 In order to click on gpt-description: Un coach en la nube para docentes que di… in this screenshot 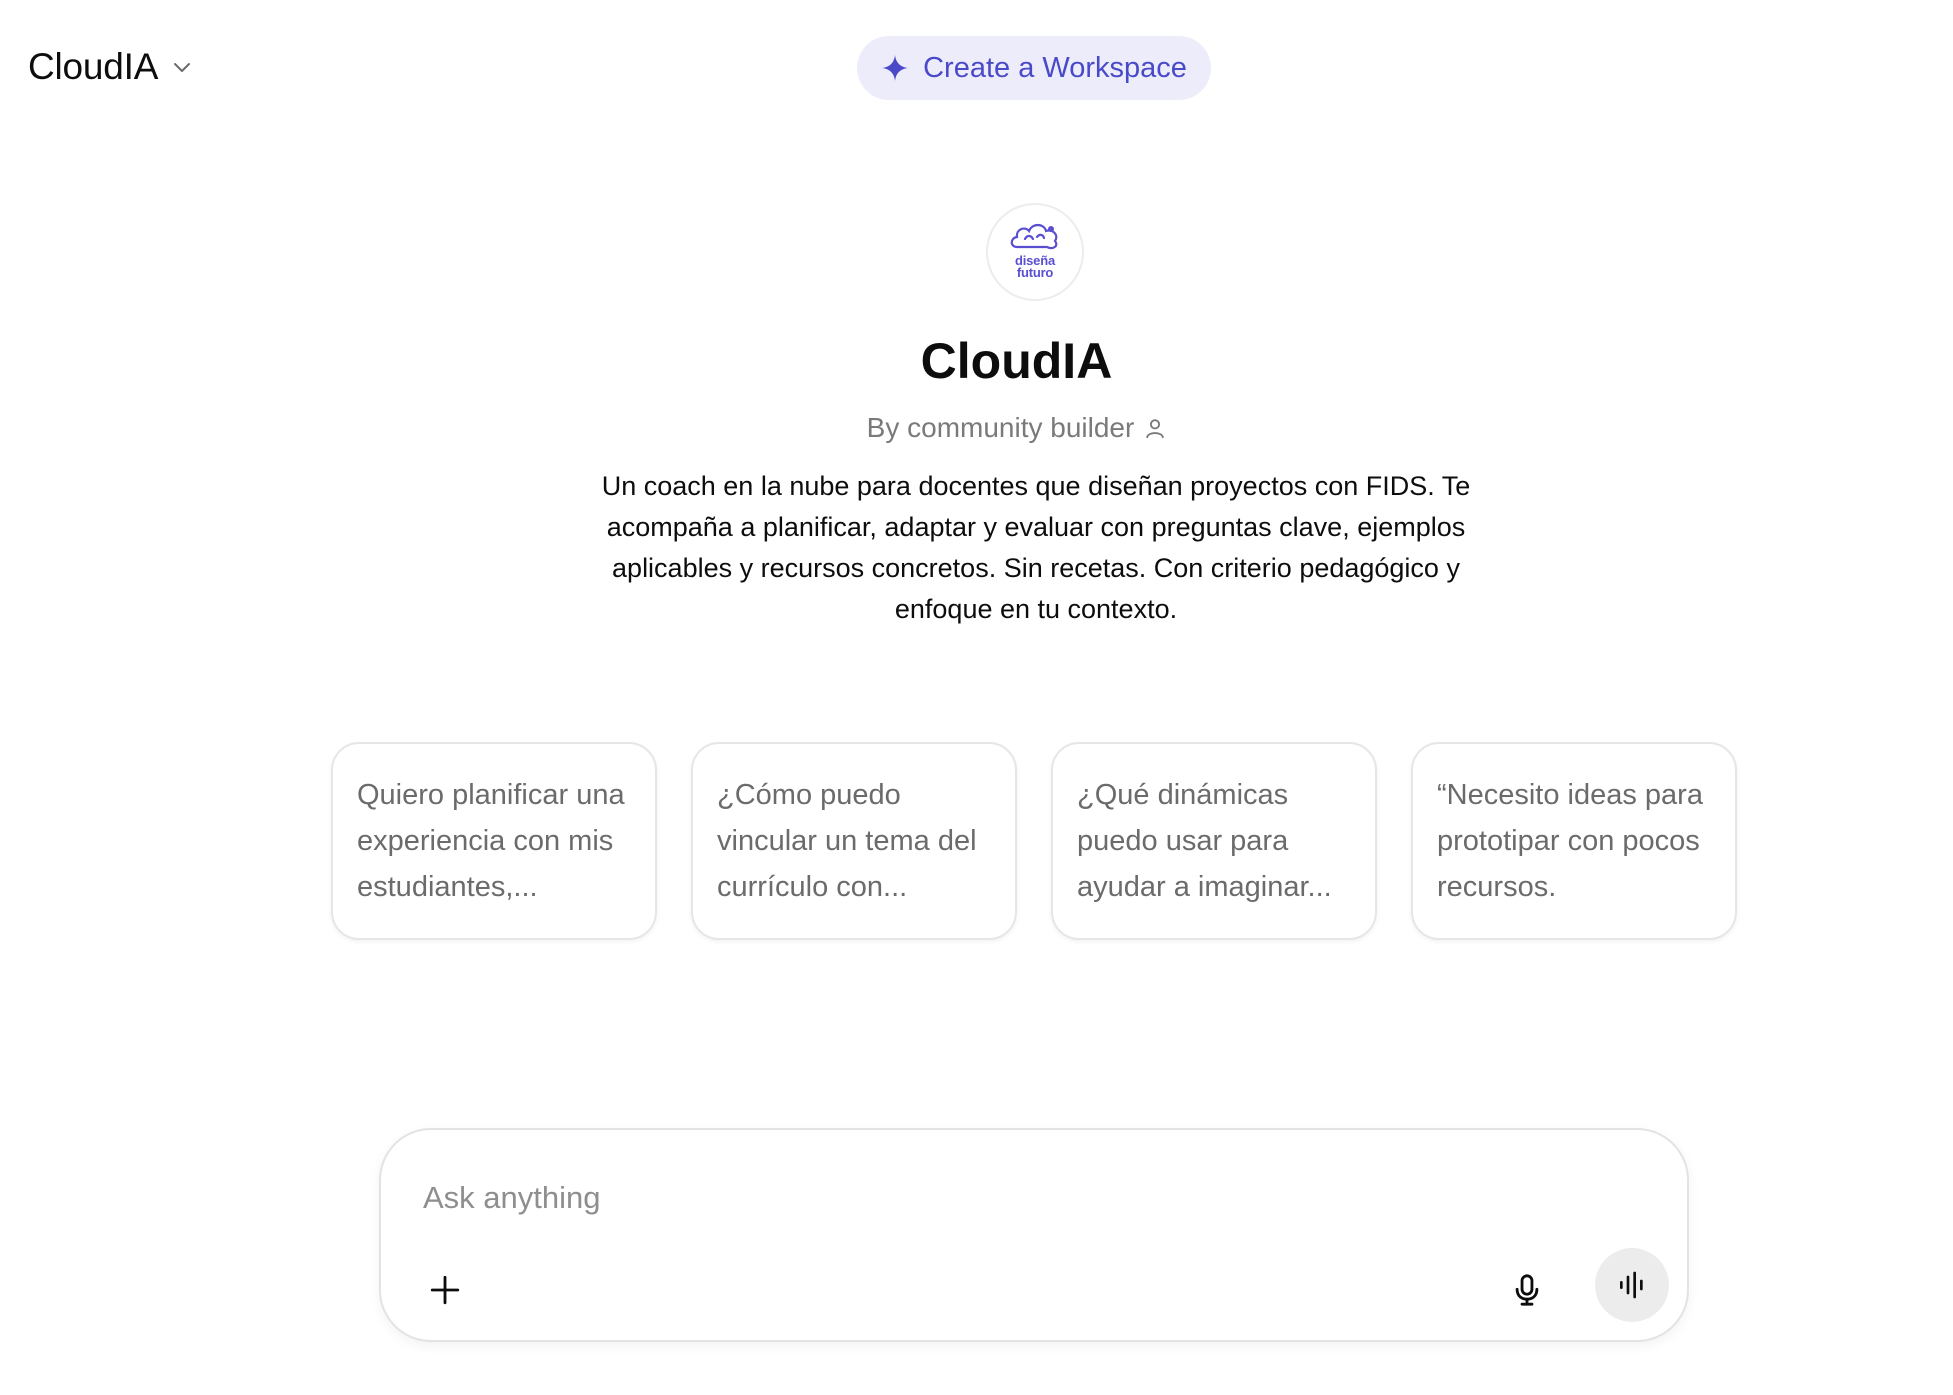, I will do `click(1036, 547)`.